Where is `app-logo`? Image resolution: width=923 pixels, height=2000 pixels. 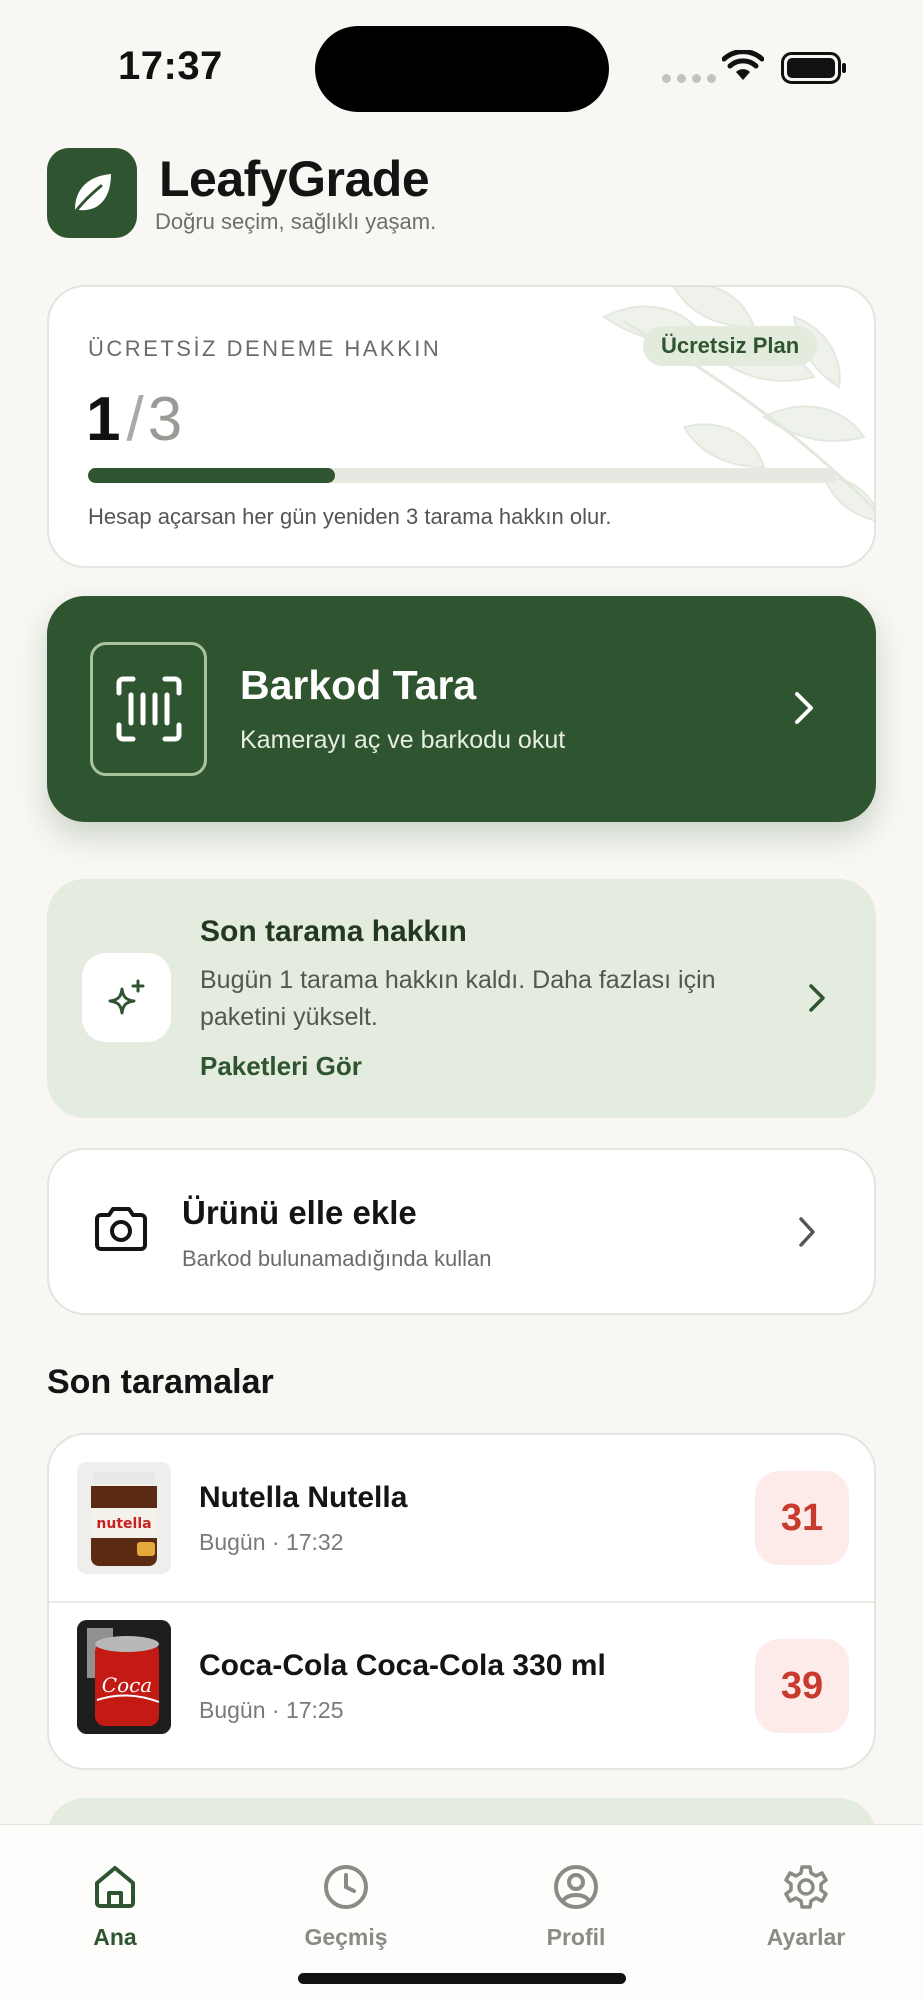 app-logo is located at coordinates (92, 193).